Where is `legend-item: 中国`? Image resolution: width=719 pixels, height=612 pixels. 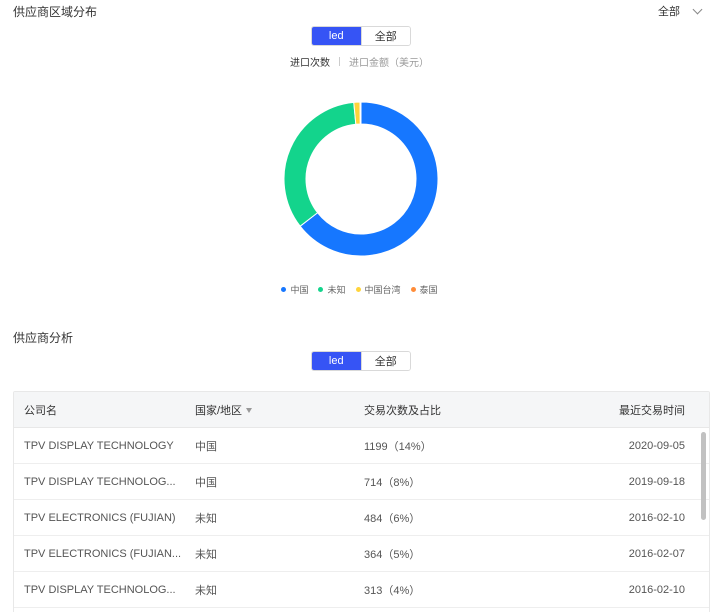
legend-item: 中国 is located at coordinates (294, 289).